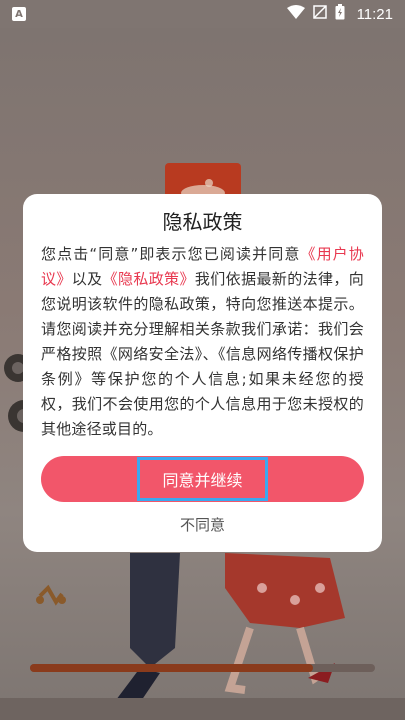 The width and height of the screenshot is (405, 720). What do you see at coordinates (87, 279) in the screenshot?
I see `body-text-2: 以及` at bounding box center [87, 279].